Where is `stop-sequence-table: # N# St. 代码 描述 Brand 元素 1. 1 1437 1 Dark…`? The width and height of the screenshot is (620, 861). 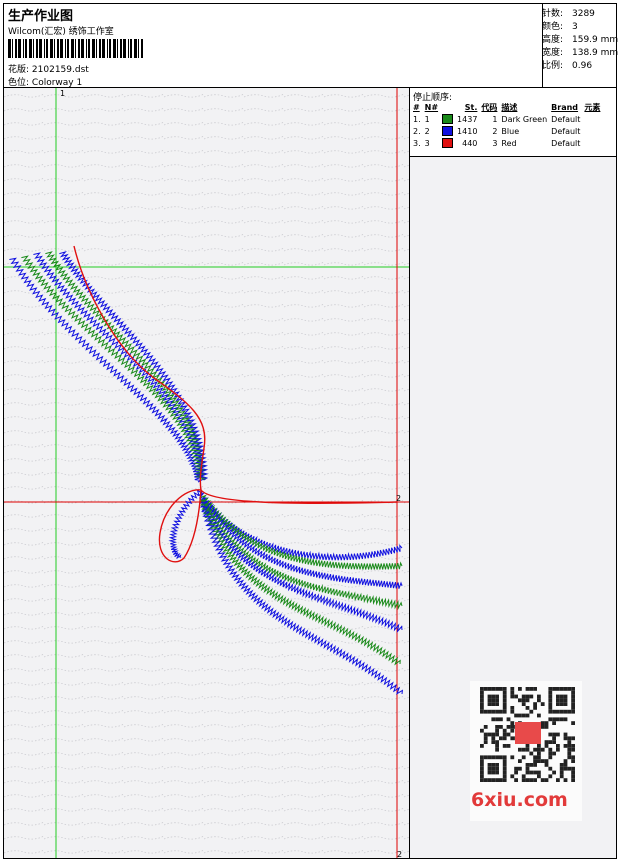 stop-sequence-table: # N# St. 代码 描述 Brand 元素 1. 1 1437 1 Dark… is located at coordinates (506, 125).